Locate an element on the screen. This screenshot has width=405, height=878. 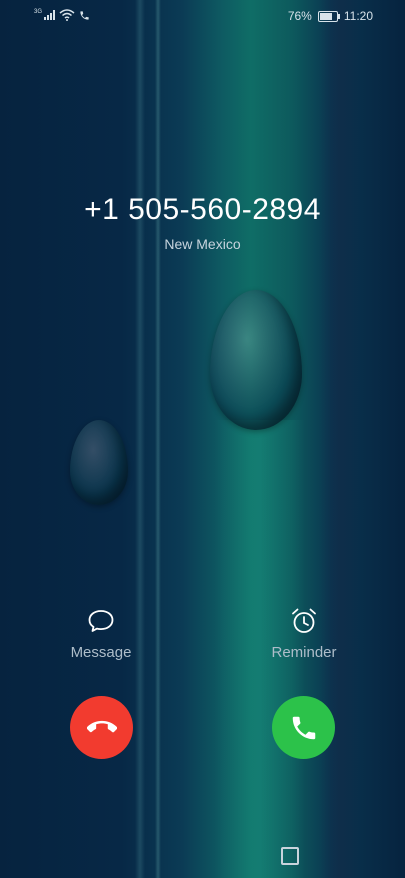
caller-location: New Mexico is located at coordinates (202, 244).